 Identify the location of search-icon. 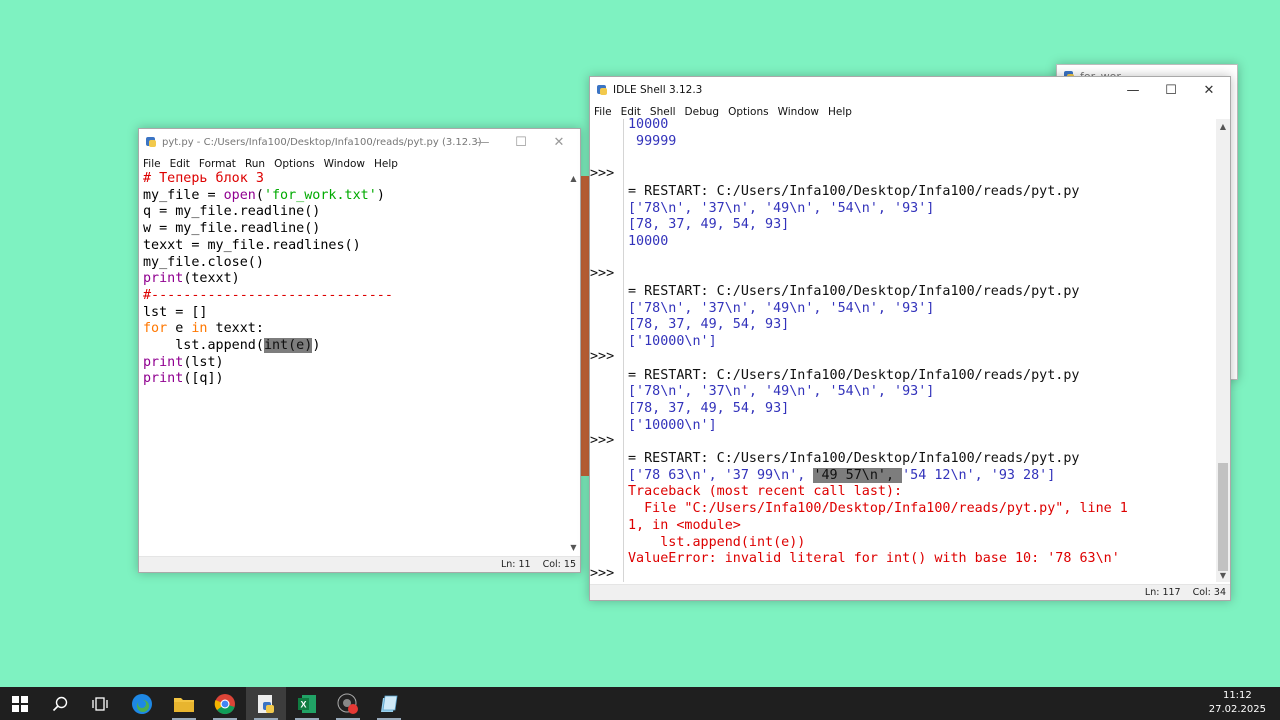
(60, 703).